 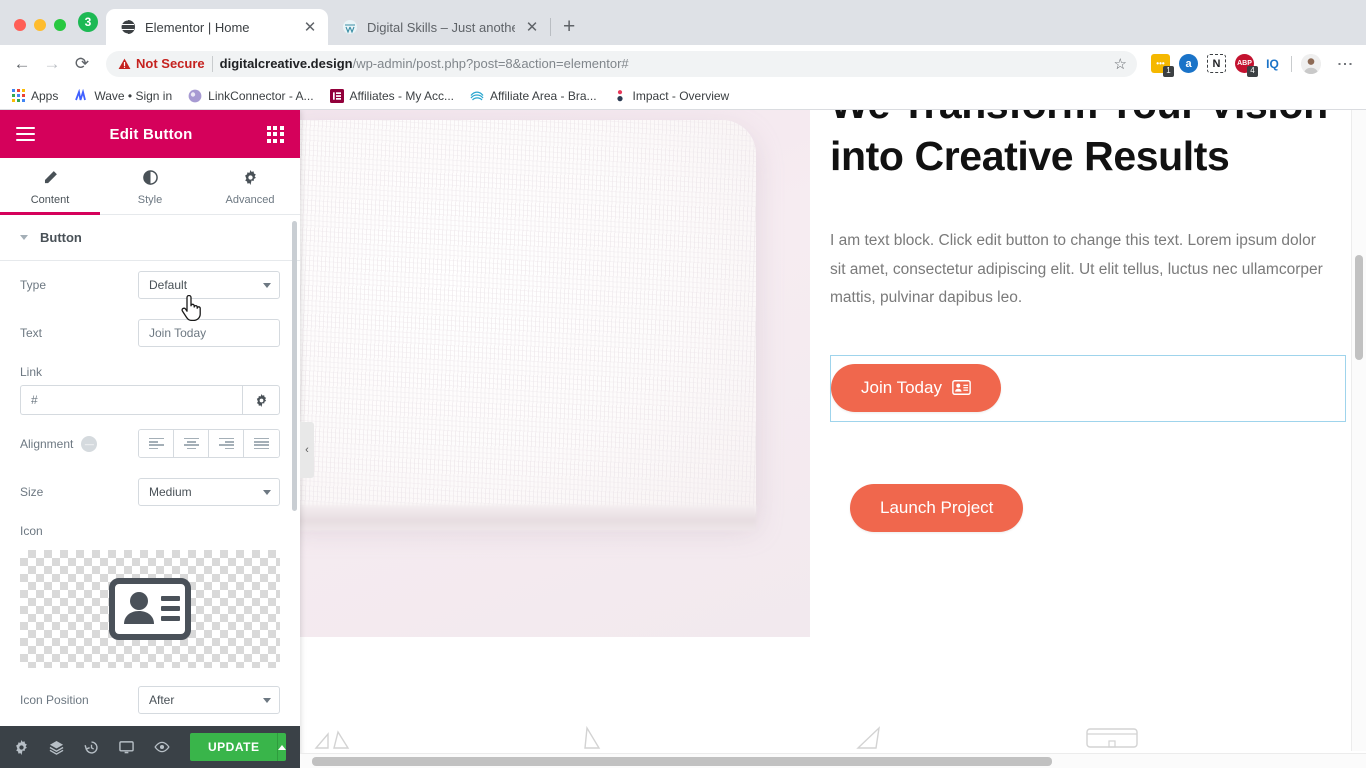 I want to click on control-alignment: Alignment —, so click(x=150, y=443).